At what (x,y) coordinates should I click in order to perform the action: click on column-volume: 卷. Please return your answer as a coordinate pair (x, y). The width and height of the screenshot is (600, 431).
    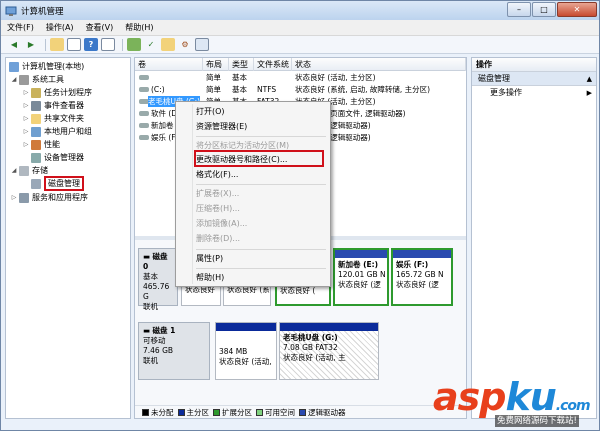
    Looking at the image, I should click on (169, 64).